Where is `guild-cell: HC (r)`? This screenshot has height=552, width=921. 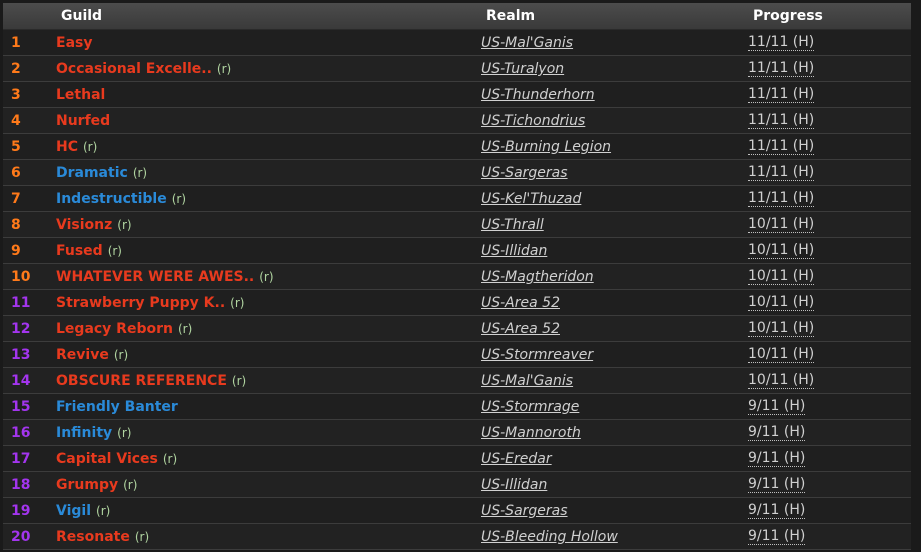
guild-cell: HC (r) is located at coordinates (76, 147).